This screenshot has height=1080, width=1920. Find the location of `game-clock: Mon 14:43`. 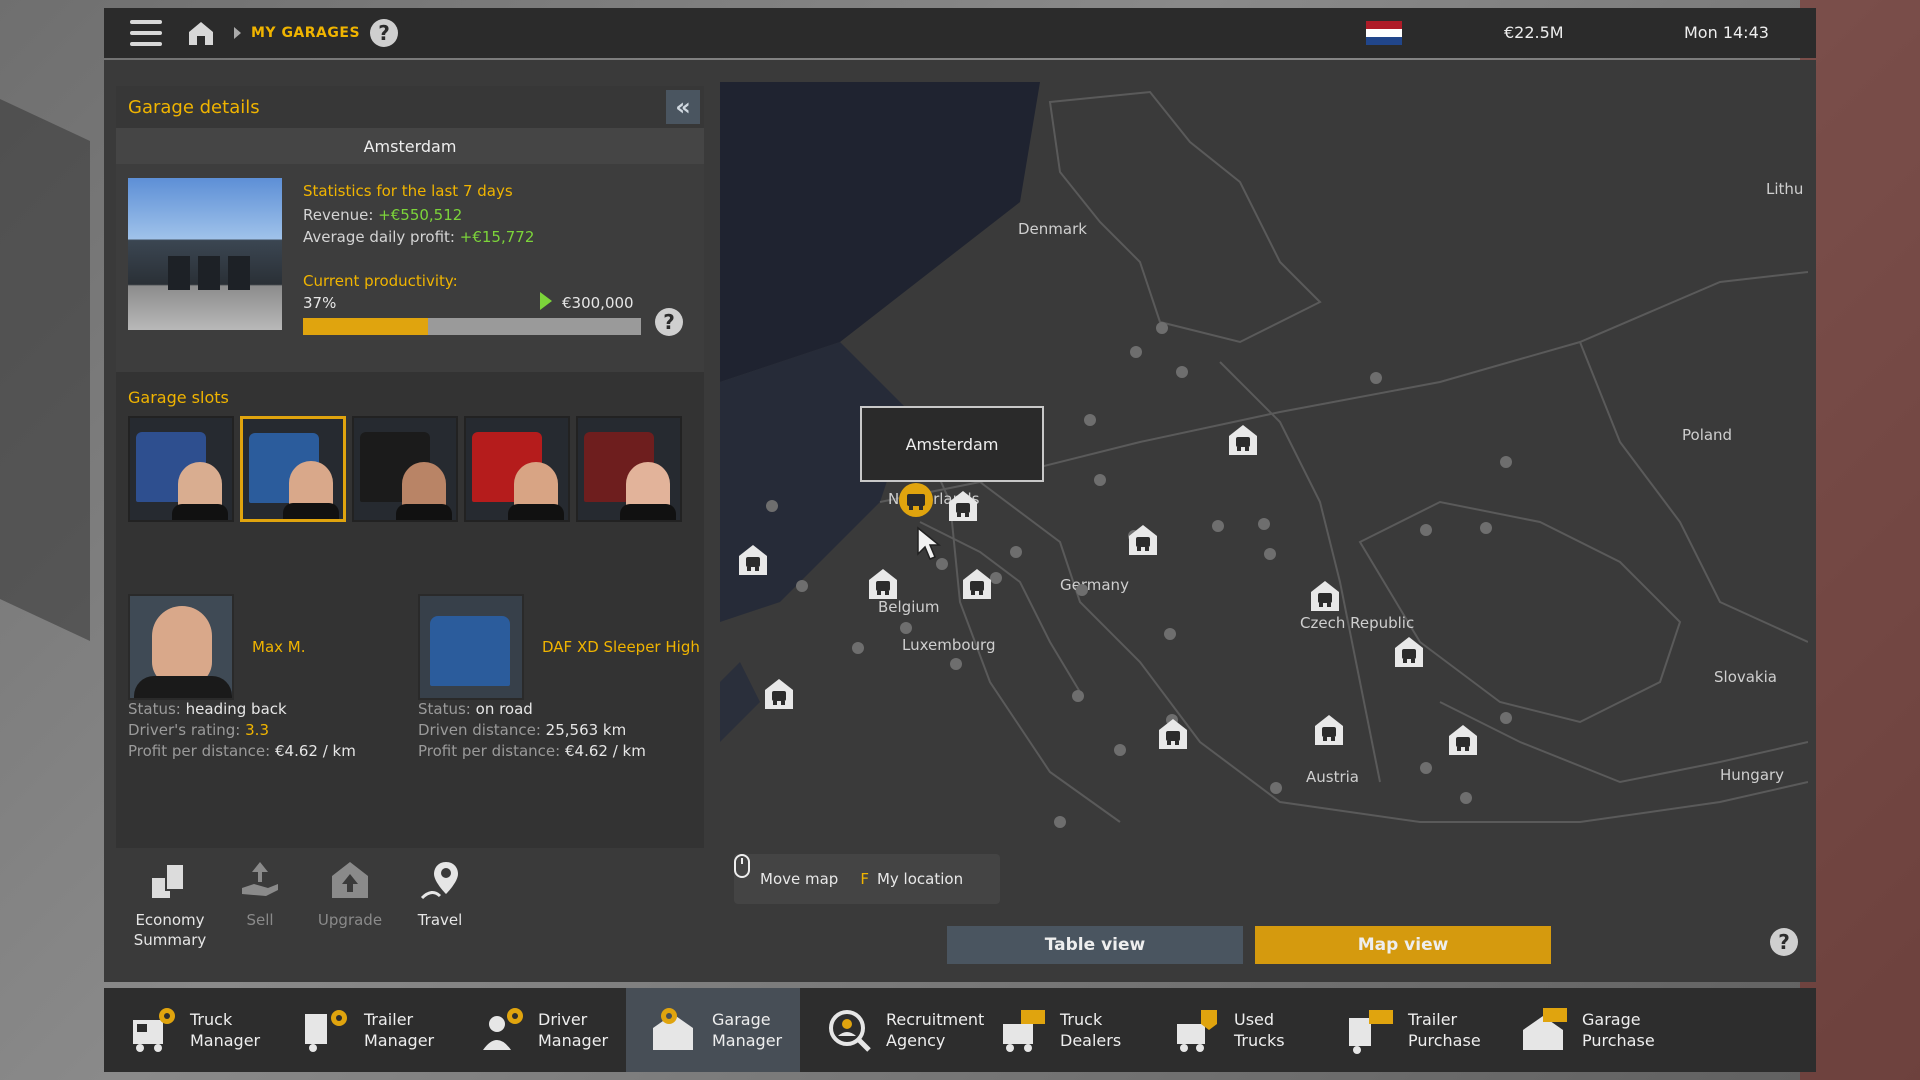

game-clock: Mon 14:43 is located at coordinates (1726, 32).